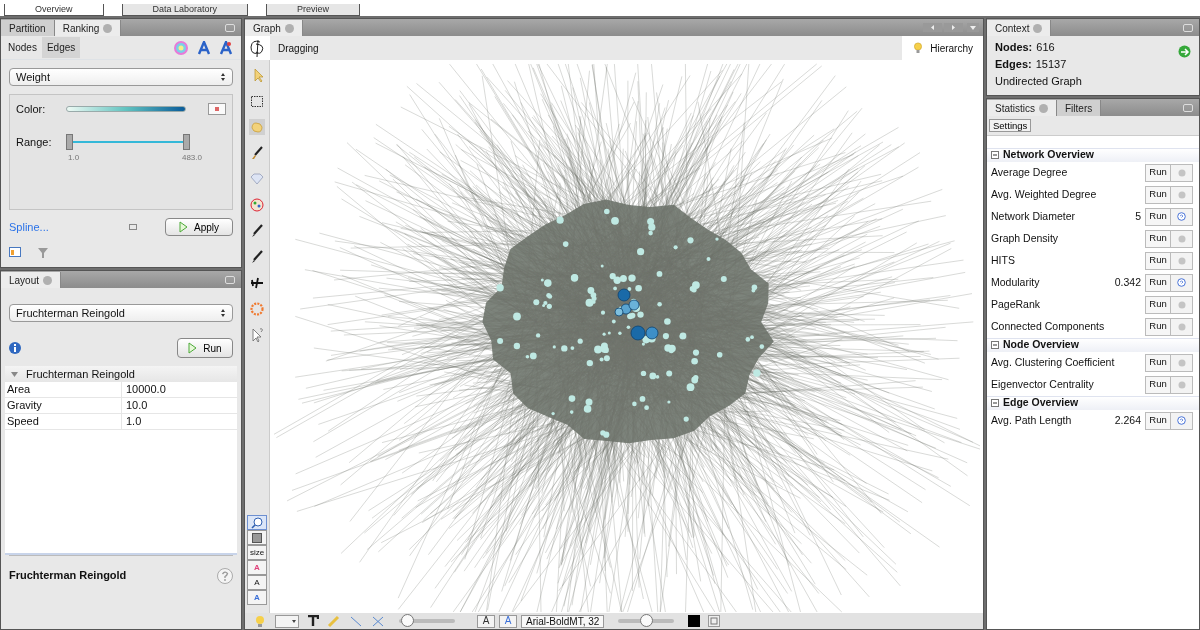  I want to click on count-label: Nodes:, so click(1014, 47).